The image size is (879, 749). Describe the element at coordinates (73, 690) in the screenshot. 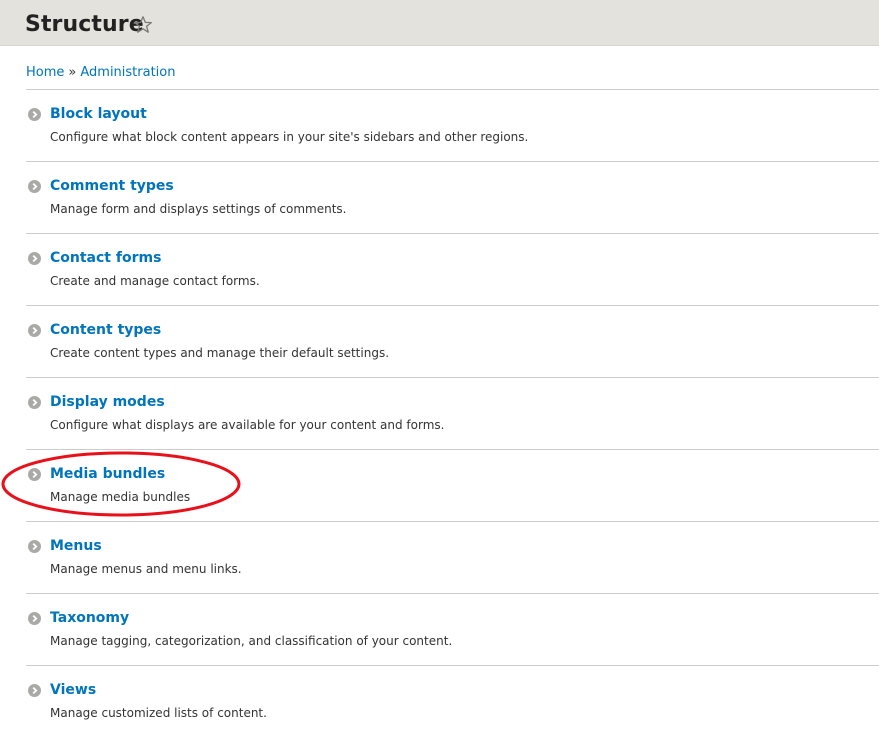

I see `views-link: Views` at that location.